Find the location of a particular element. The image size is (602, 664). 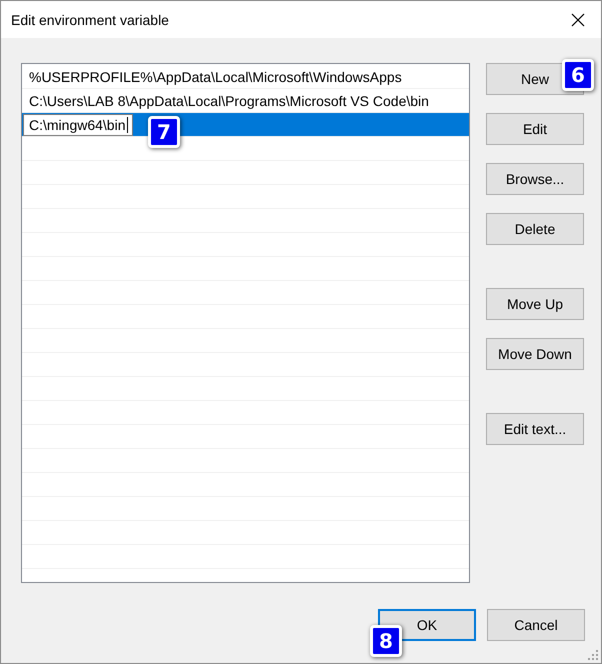

step-callout-tooltip: 6 is located at coordinates (578, 75).